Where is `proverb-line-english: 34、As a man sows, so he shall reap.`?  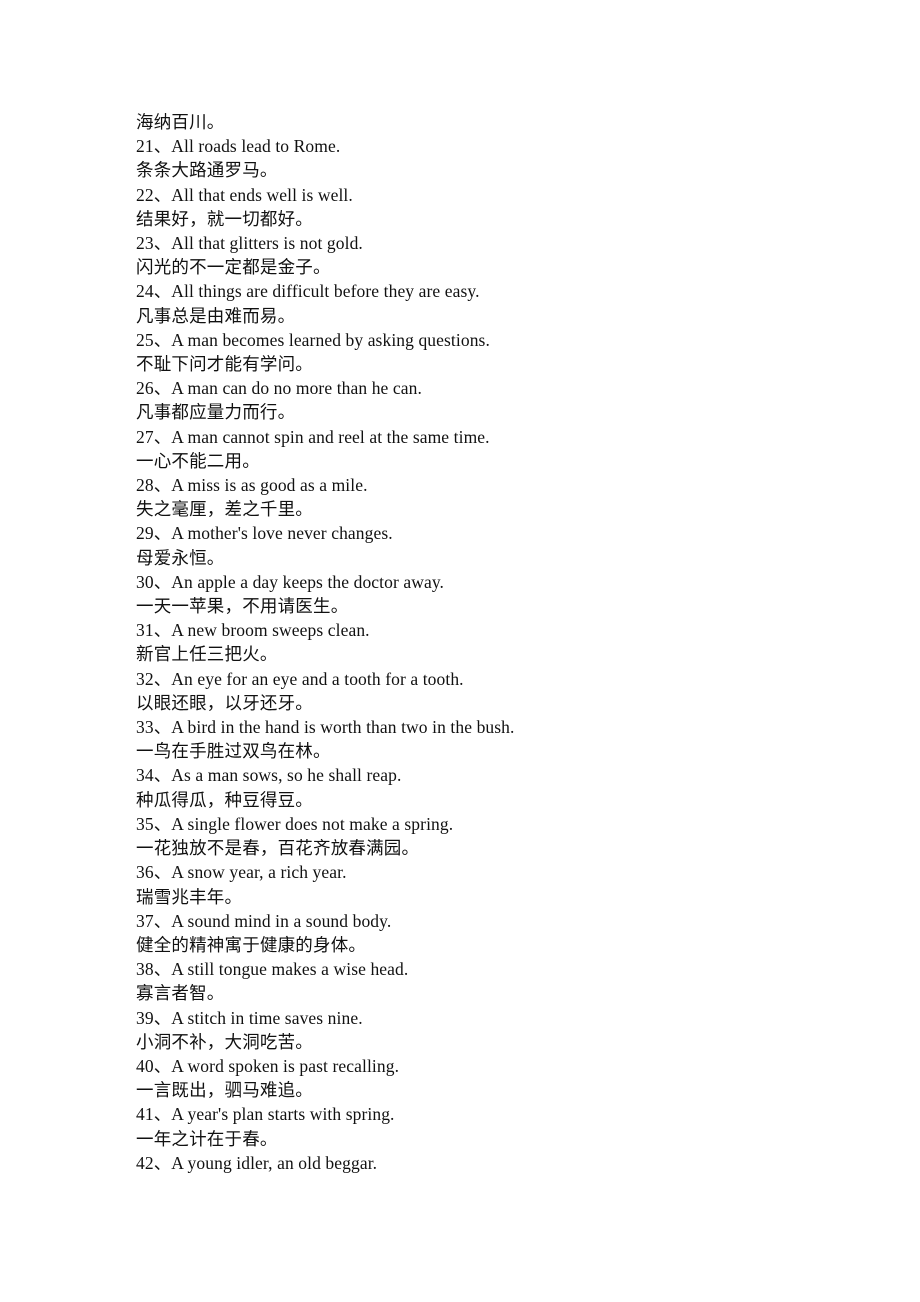
proverb-line-english: 34、As a man sows, so he shall reap. is located at coordinates (269, 775).